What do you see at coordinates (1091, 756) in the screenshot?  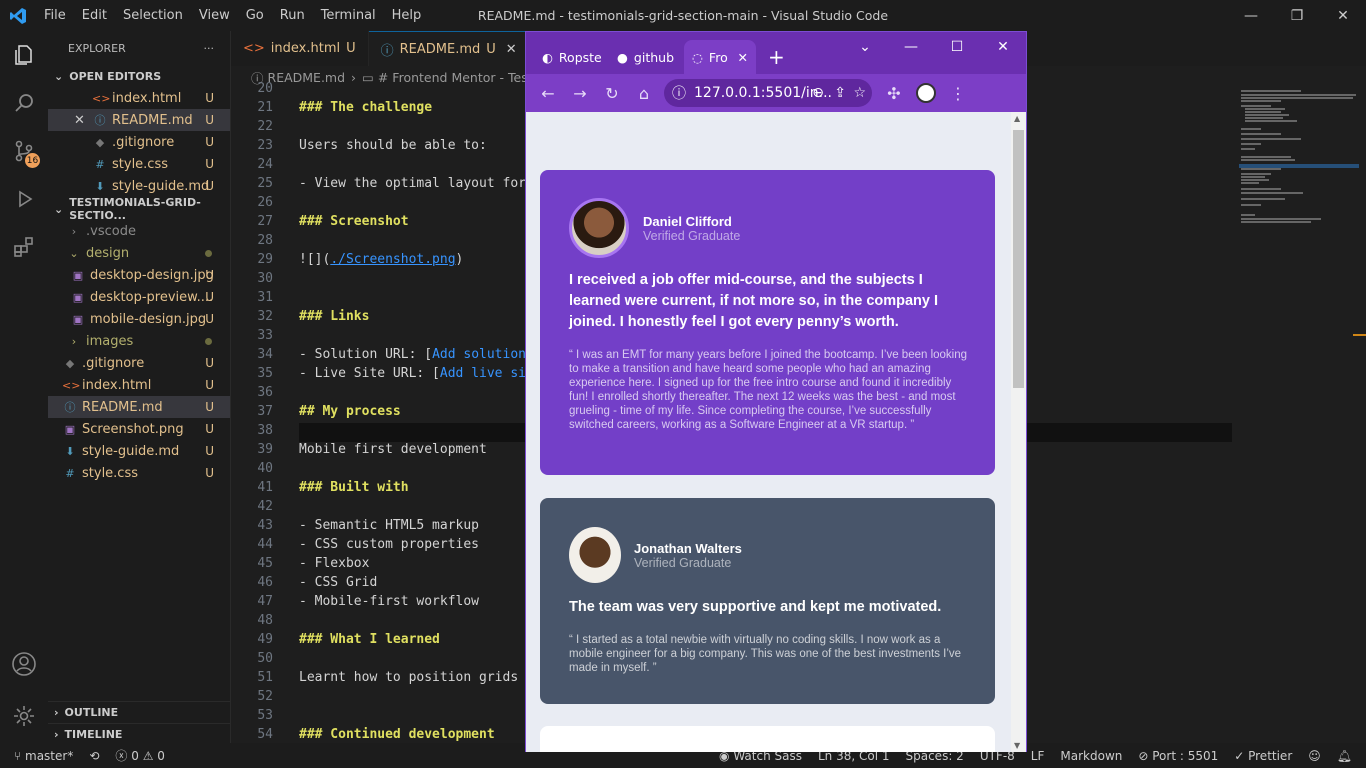 I see `language-mode: Markdown` at bounding box center [1091, 756].